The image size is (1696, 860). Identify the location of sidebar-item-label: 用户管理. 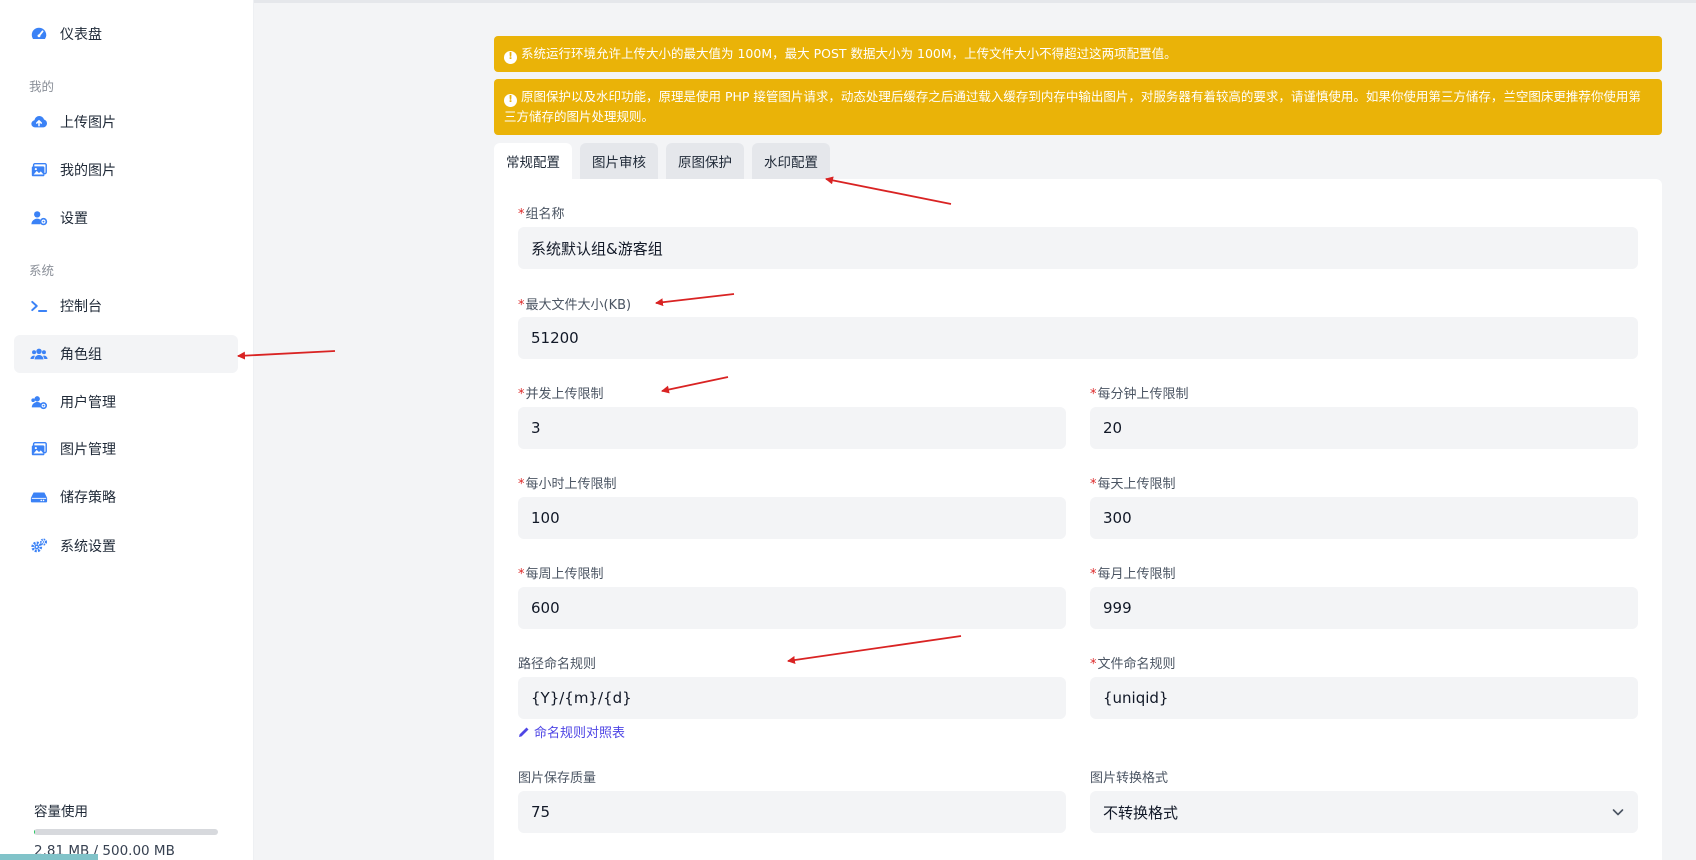
(88, 403).